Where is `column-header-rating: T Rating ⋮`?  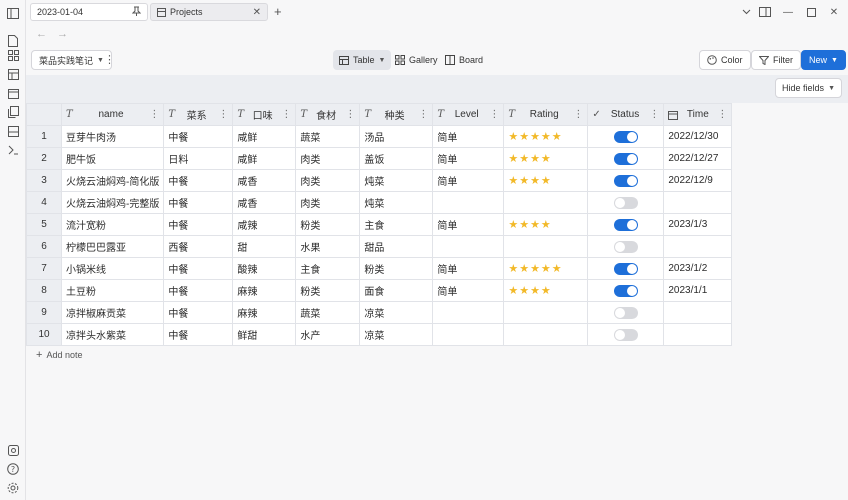 column-header-rating: T Rating ⋮ is located at coordinates (546, 114).